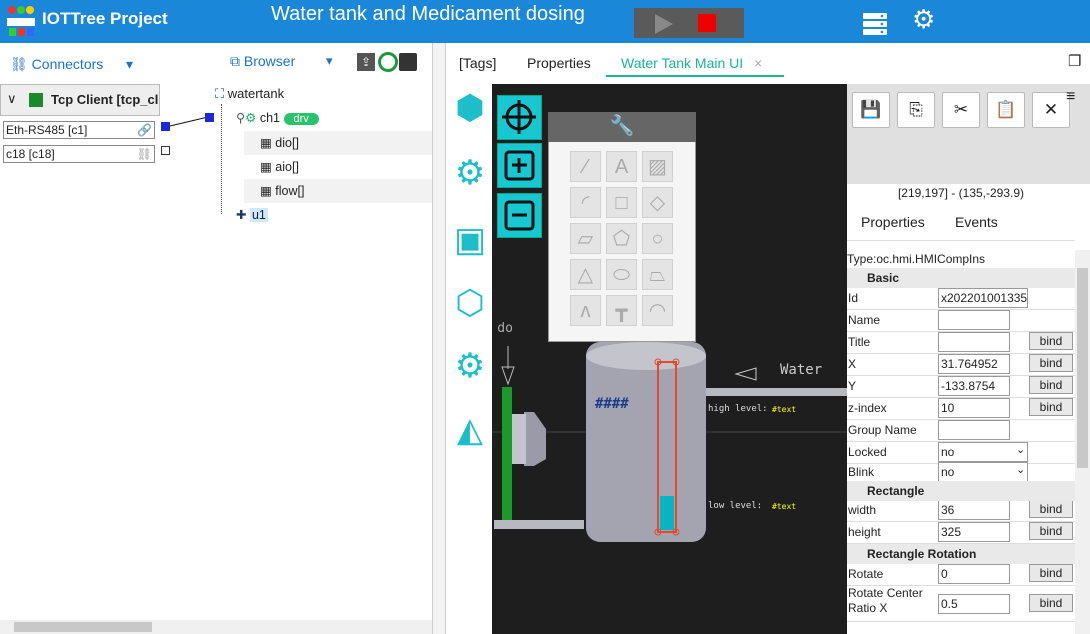  I want to click on connectors-label: Connectors, so click(67, 64).